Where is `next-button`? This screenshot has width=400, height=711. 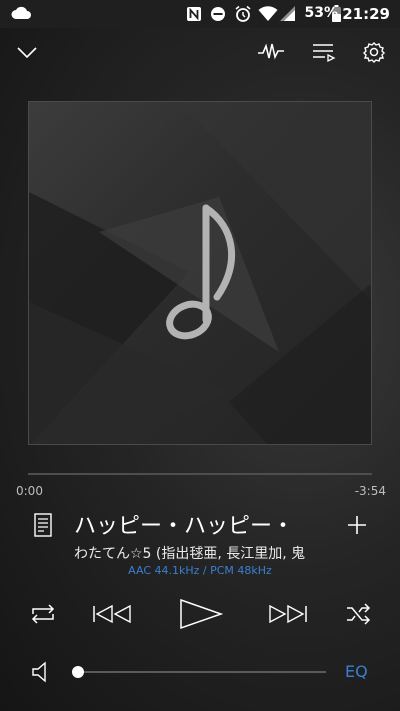
next-button is located at coordinates (287, 614).